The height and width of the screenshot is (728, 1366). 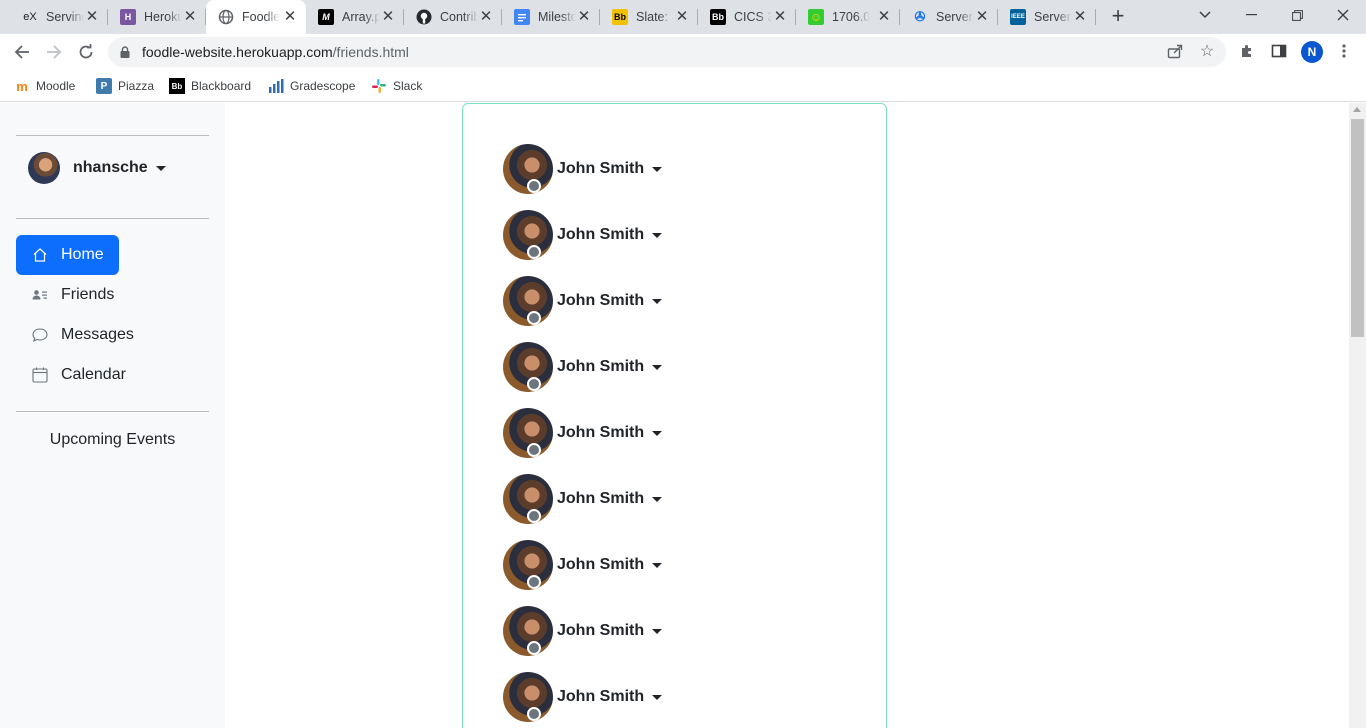 I want to click on nav-calendar: Calendar, so click(x=71, y=375).